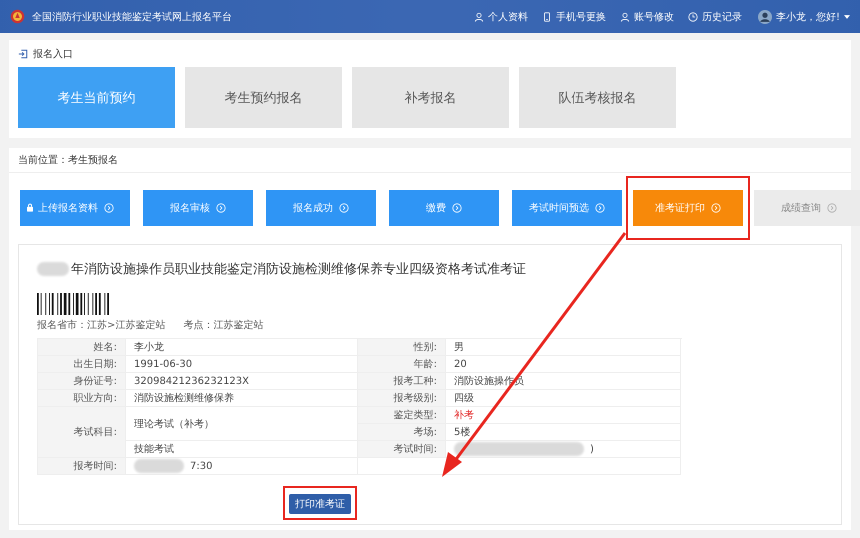  Describe the element at coordinates (242, 398) in the screenshot. I see `field-value: 消防设施检测维修保养` at that location.